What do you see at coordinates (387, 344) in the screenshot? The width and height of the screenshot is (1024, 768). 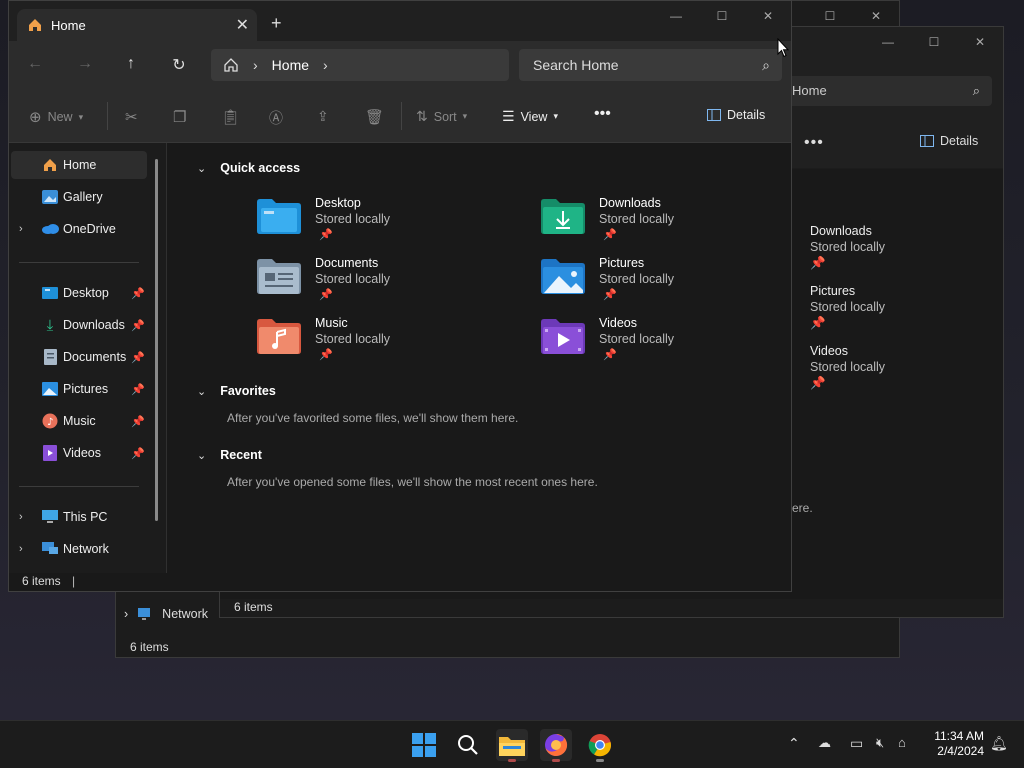 I see `quick-access-music: Music Stored locally 📌` at bounding box center [387, 344].